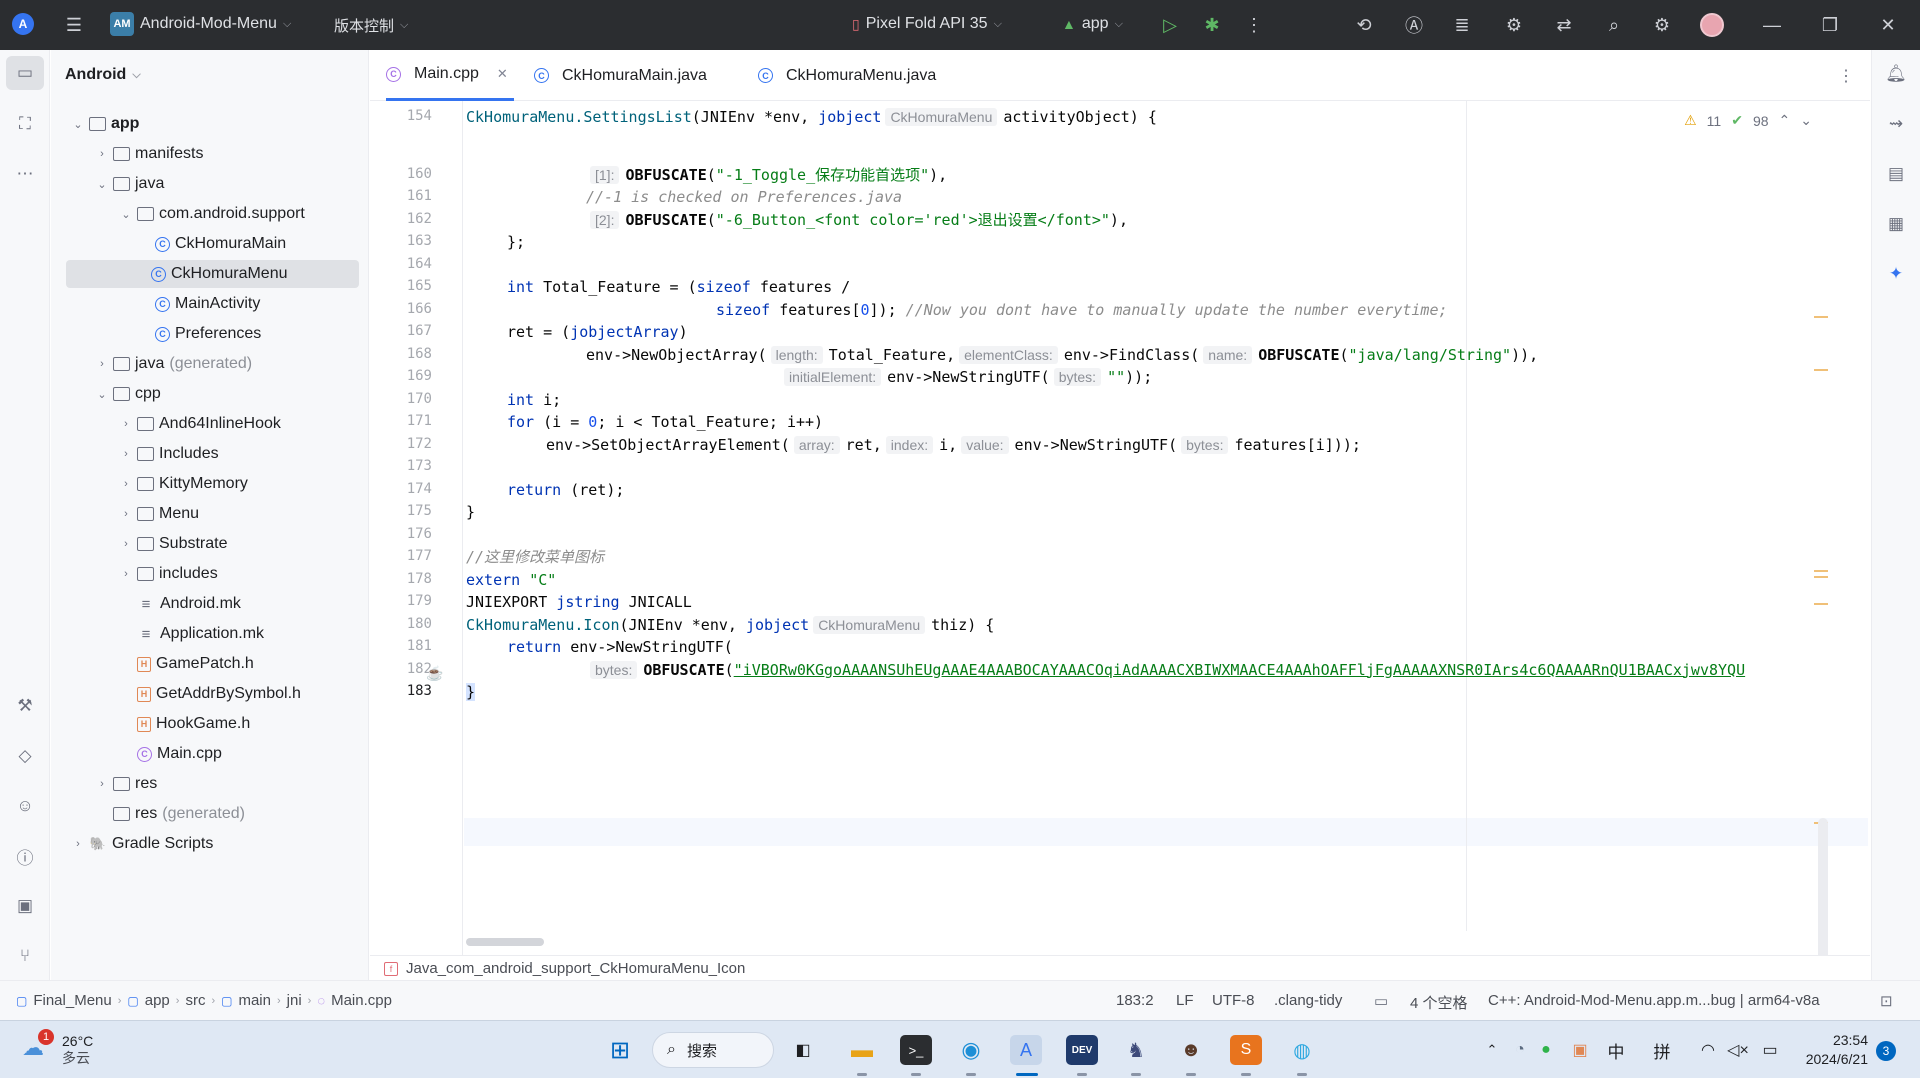 This screenshot has height=1078, width=1920. I want to click on more-tools-icon: ⋯, so click(25, 174).